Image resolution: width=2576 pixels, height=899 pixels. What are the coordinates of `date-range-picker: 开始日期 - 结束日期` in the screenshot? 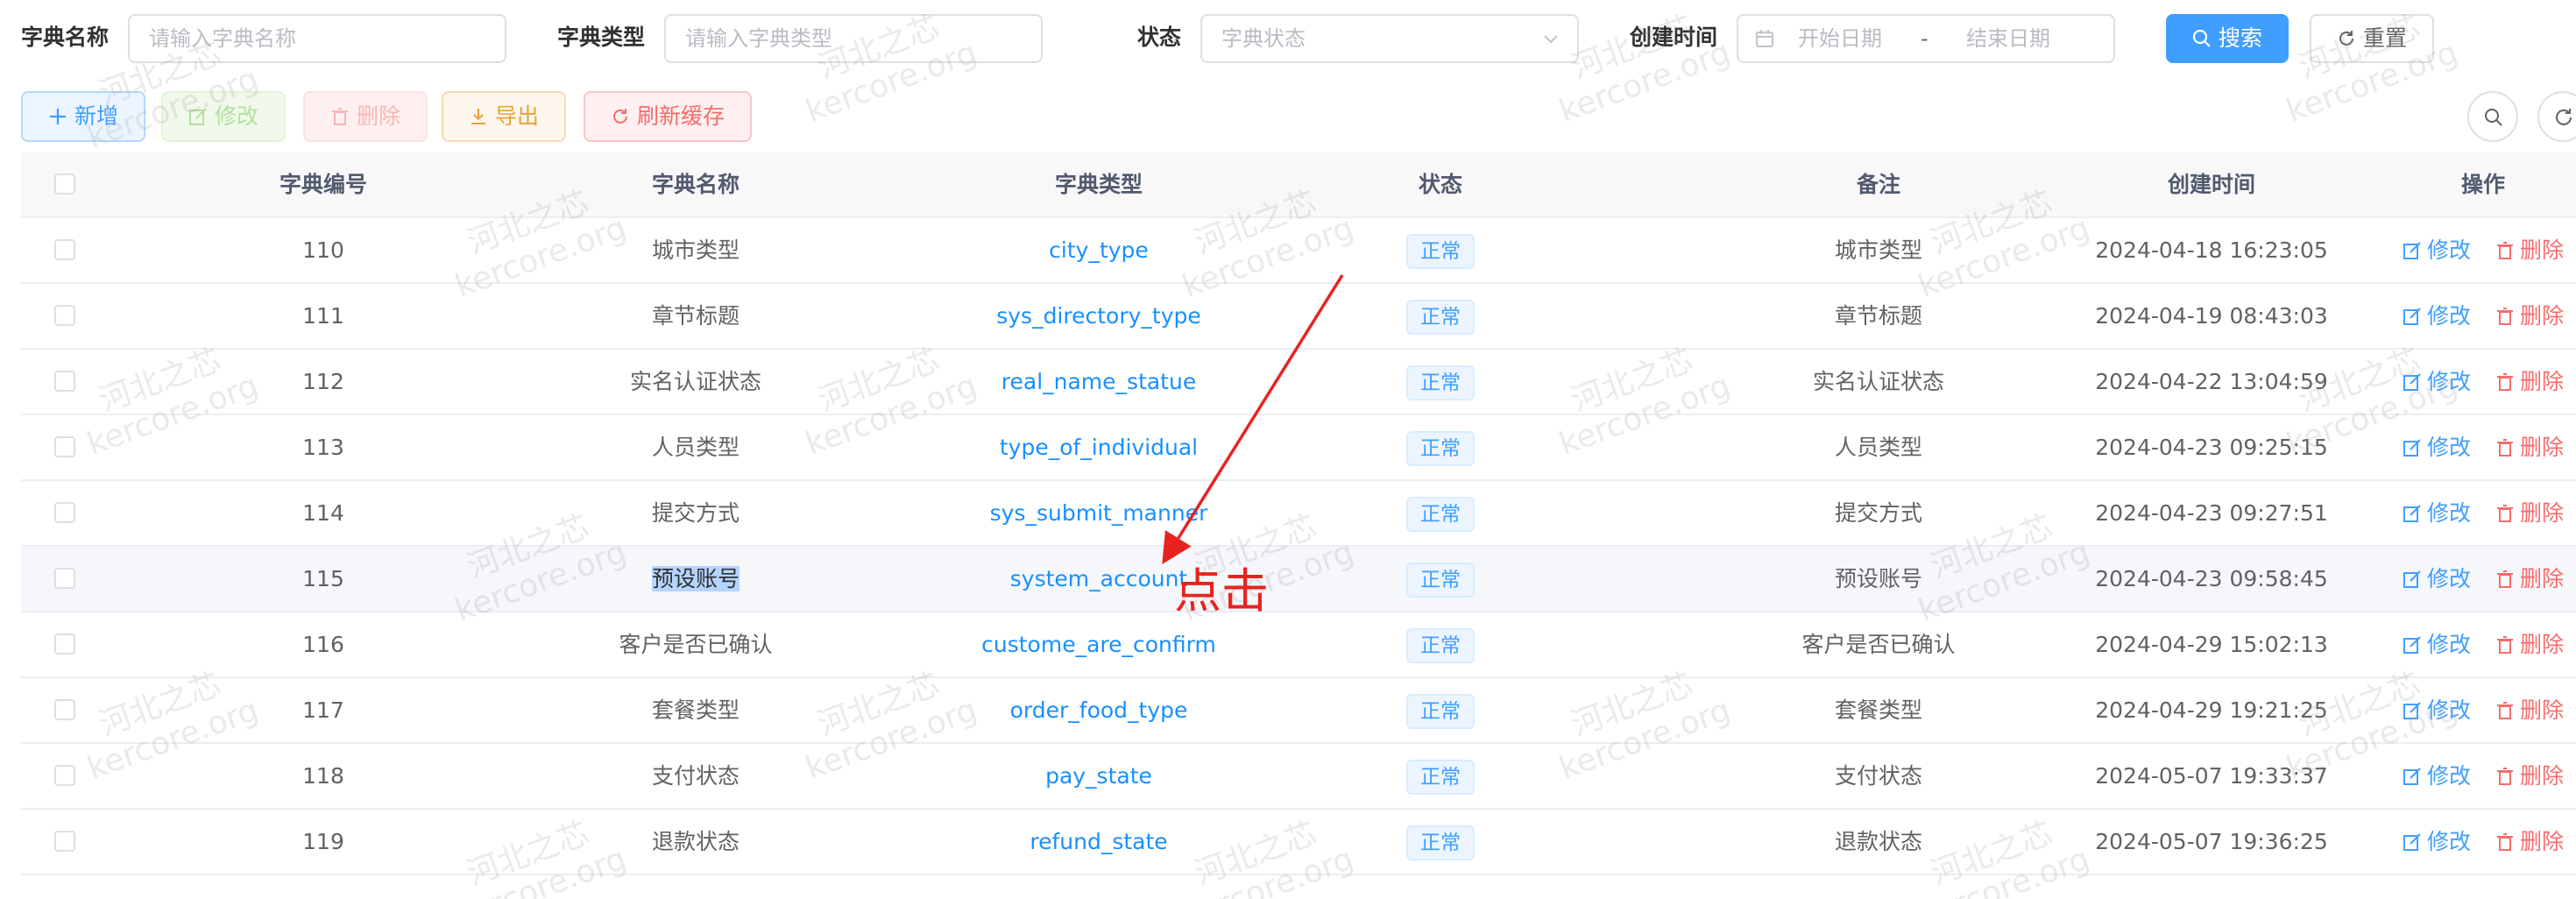 It's located at (1926, 38).